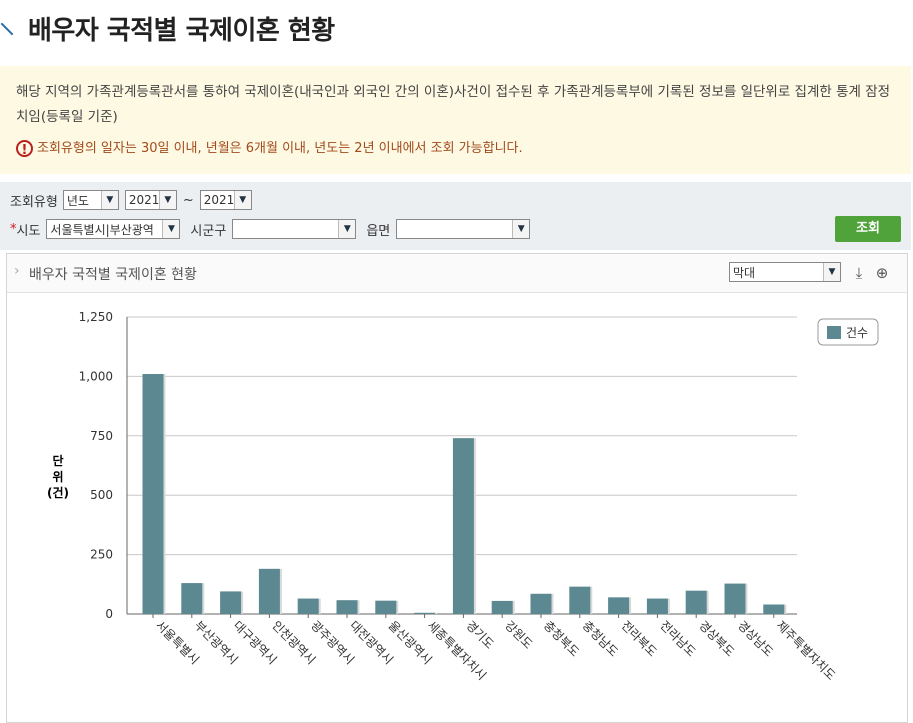  Describe the element at coordinates (58, 492) in the screenshot. I see `y-axis-label: (건)` at that location.